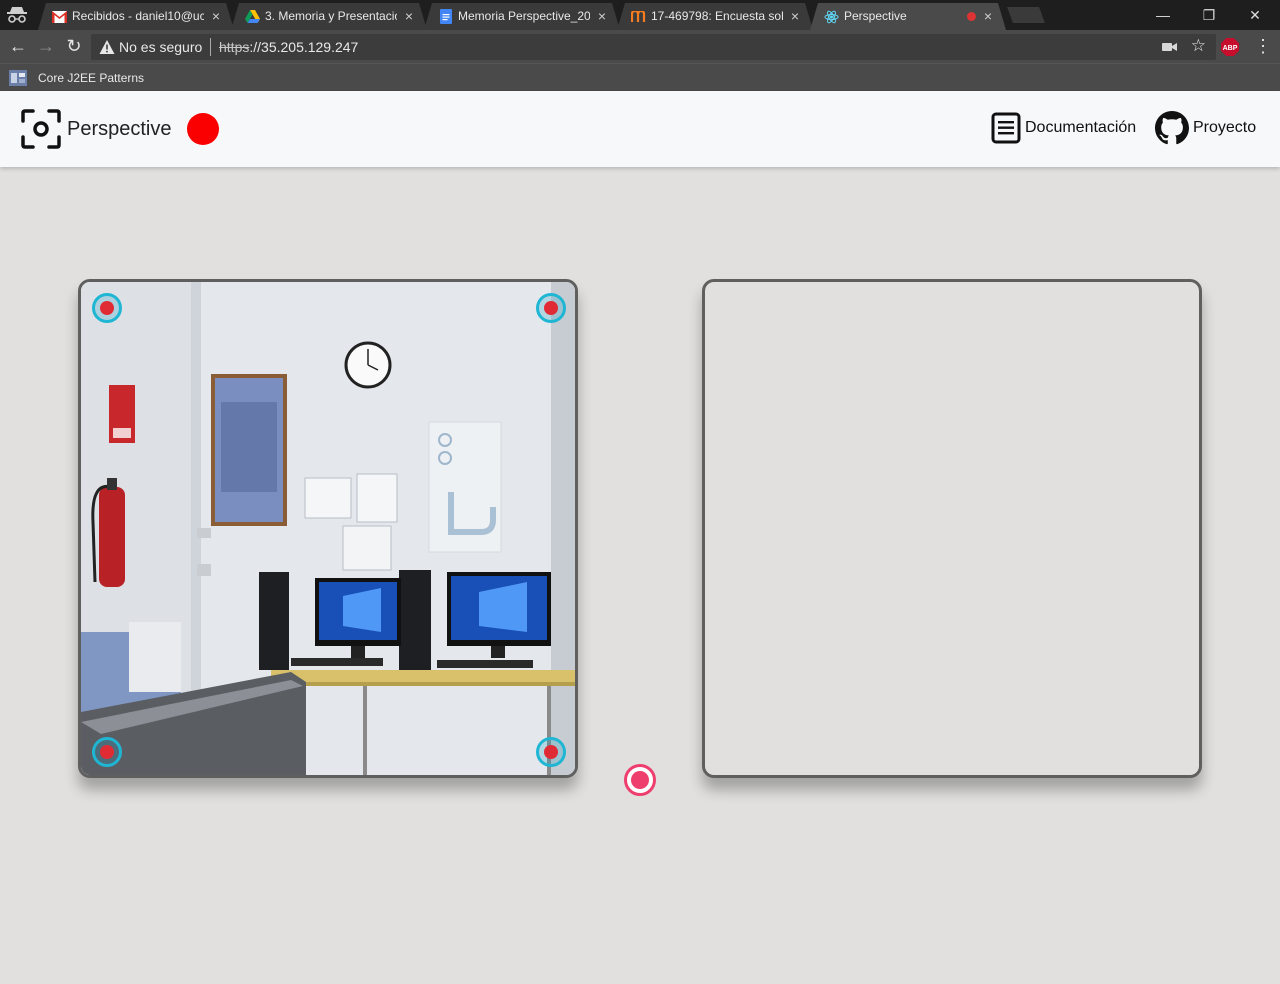 This screenshot has height=984, width=1280. Describe the element at coordinates (1225, 127) in the screenshot. I see `nav-project-label: Proyecto` at that location.